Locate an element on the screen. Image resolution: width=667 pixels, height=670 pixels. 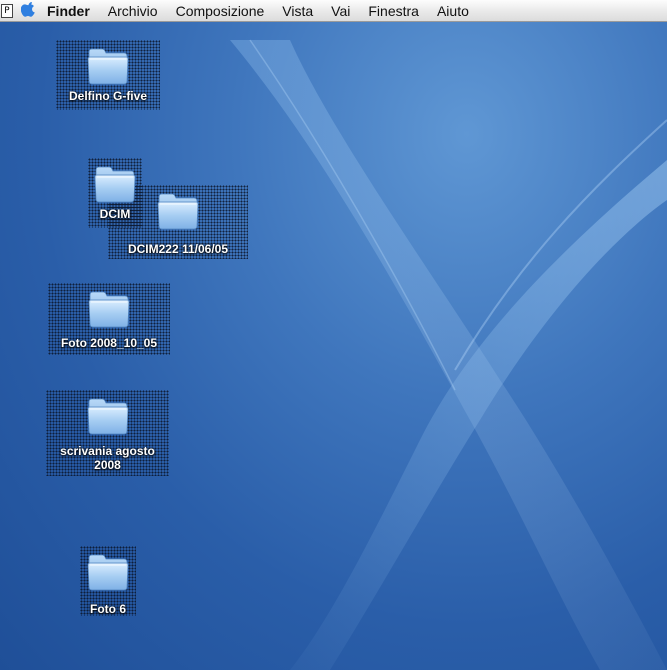
menu-composizione: Composizione is located at coordinates (220, 11).